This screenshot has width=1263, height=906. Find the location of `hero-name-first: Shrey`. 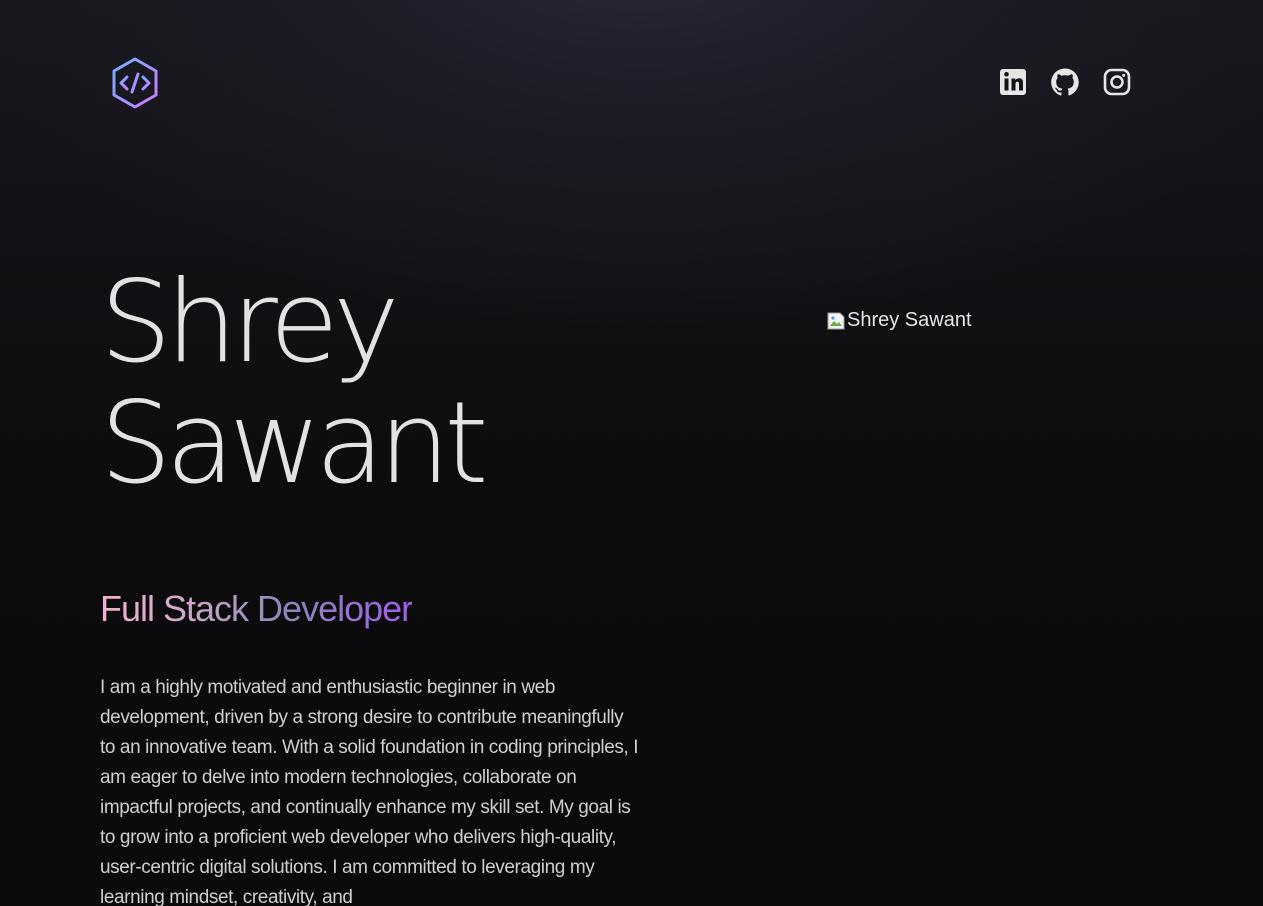

hero-name-first: Shrey is located at coordinates (250, 322).